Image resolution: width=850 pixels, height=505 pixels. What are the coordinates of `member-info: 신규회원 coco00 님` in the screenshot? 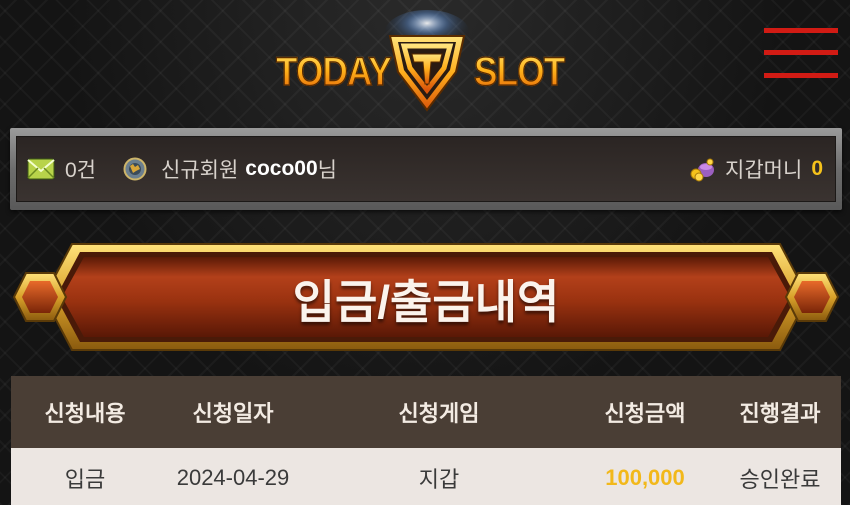 It's located at (230, 169).